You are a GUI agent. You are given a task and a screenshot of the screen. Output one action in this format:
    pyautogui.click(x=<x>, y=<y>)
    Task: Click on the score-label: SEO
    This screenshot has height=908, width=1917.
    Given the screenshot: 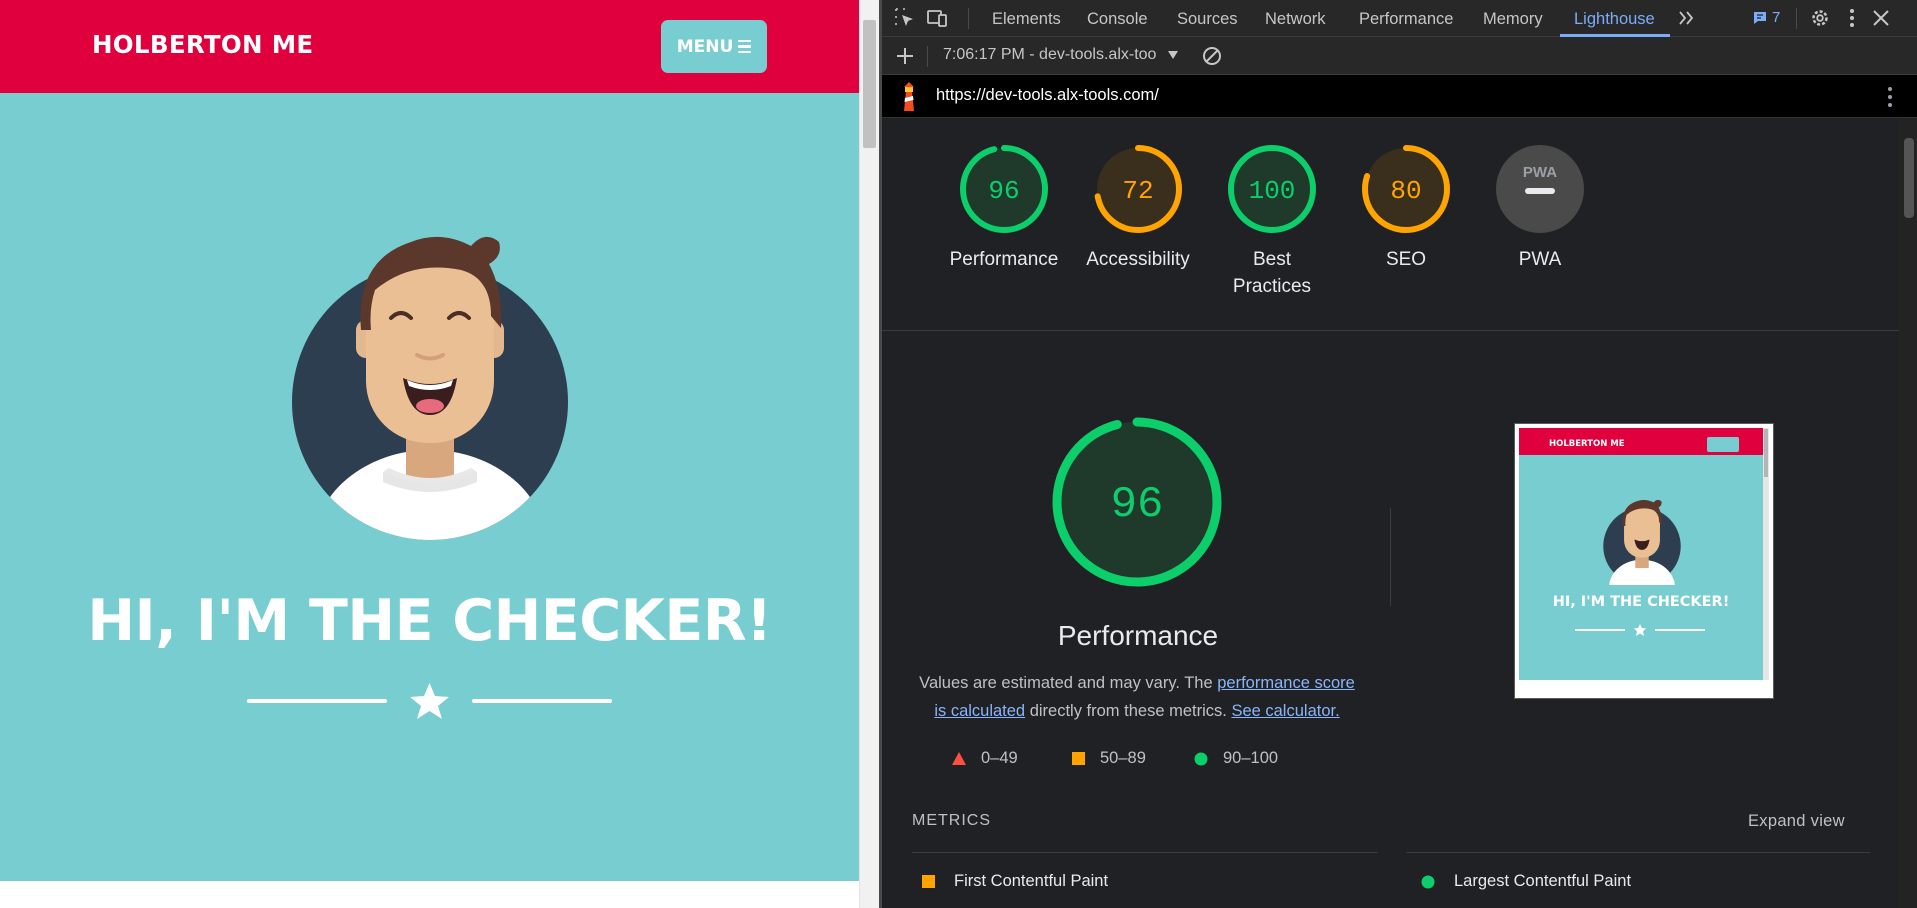 What is the action you would take?
    pyautogui.click(x=1406, y=259)
    